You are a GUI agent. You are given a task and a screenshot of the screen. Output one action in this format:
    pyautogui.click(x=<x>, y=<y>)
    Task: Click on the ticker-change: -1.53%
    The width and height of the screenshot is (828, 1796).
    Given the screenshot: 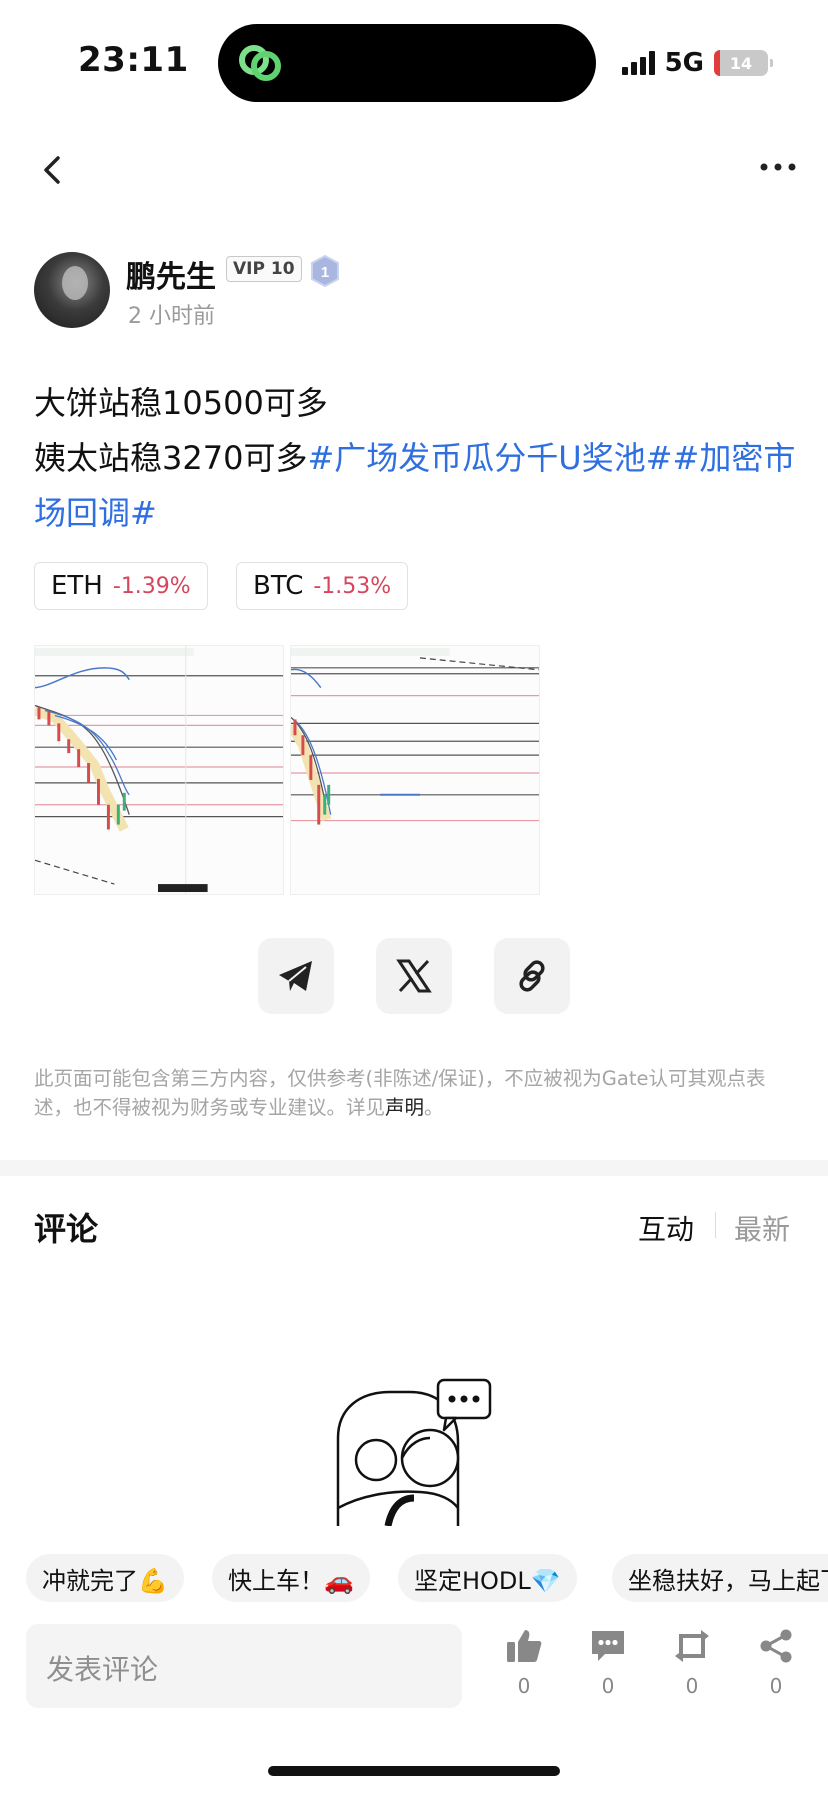 What is the action you would take?
    pyautogui.click(x=352, y=586)
    